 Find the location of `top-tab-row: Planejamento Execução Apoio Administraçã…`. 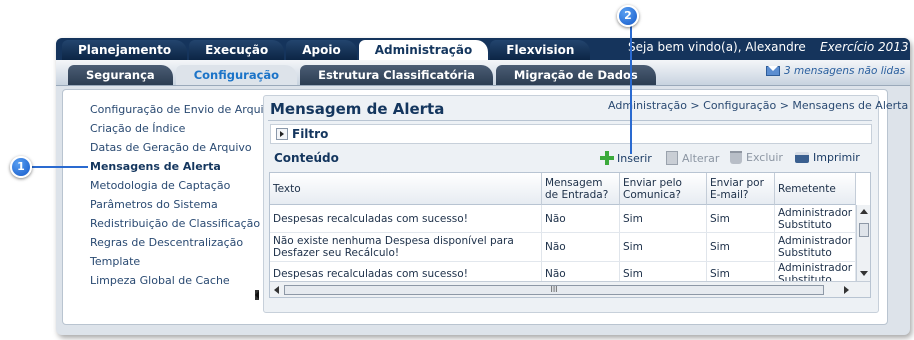

top-tab-row: Planejamento Execução Apoio Administraçã… is located at coordinates (327, 50).